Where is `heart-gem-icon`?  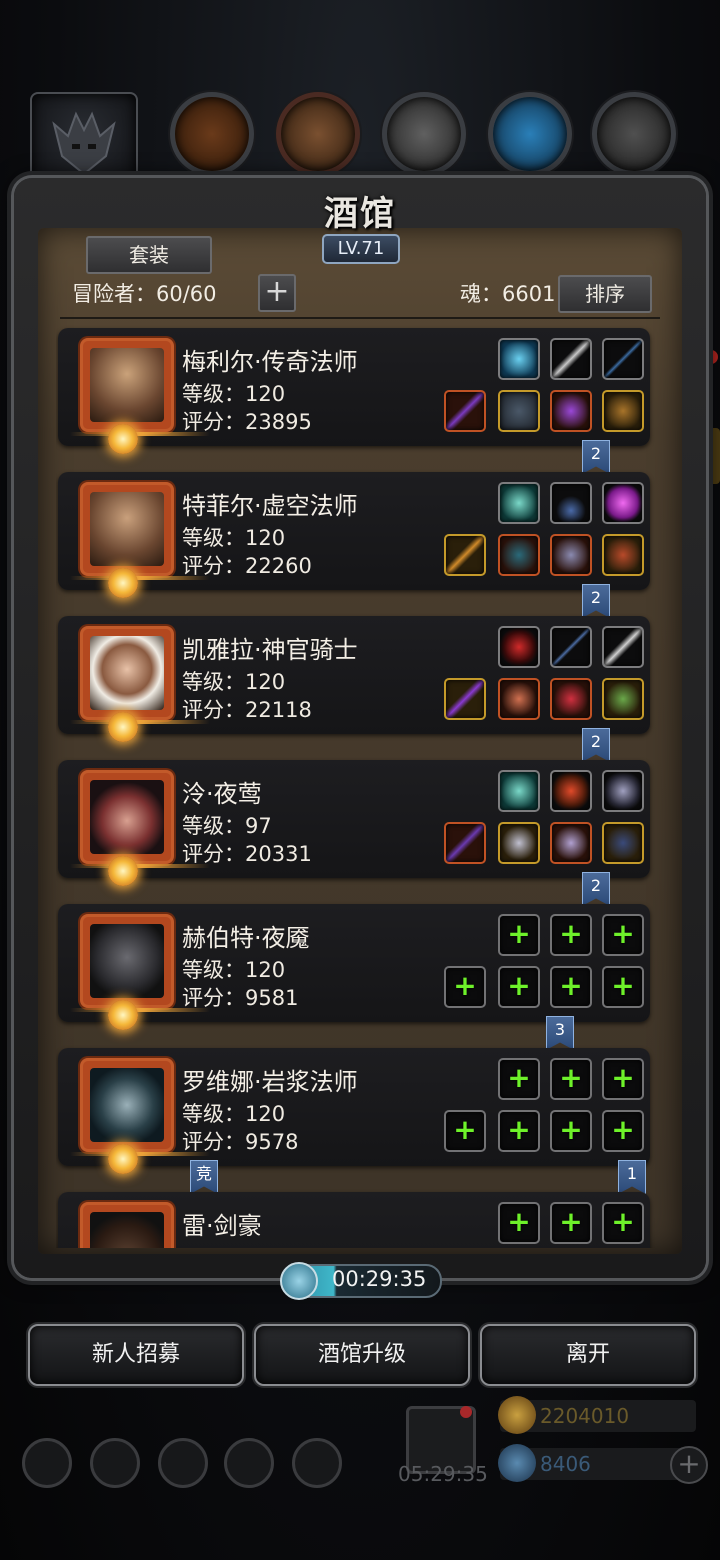
heart-gem-icon is located at coordinates (519, 647).